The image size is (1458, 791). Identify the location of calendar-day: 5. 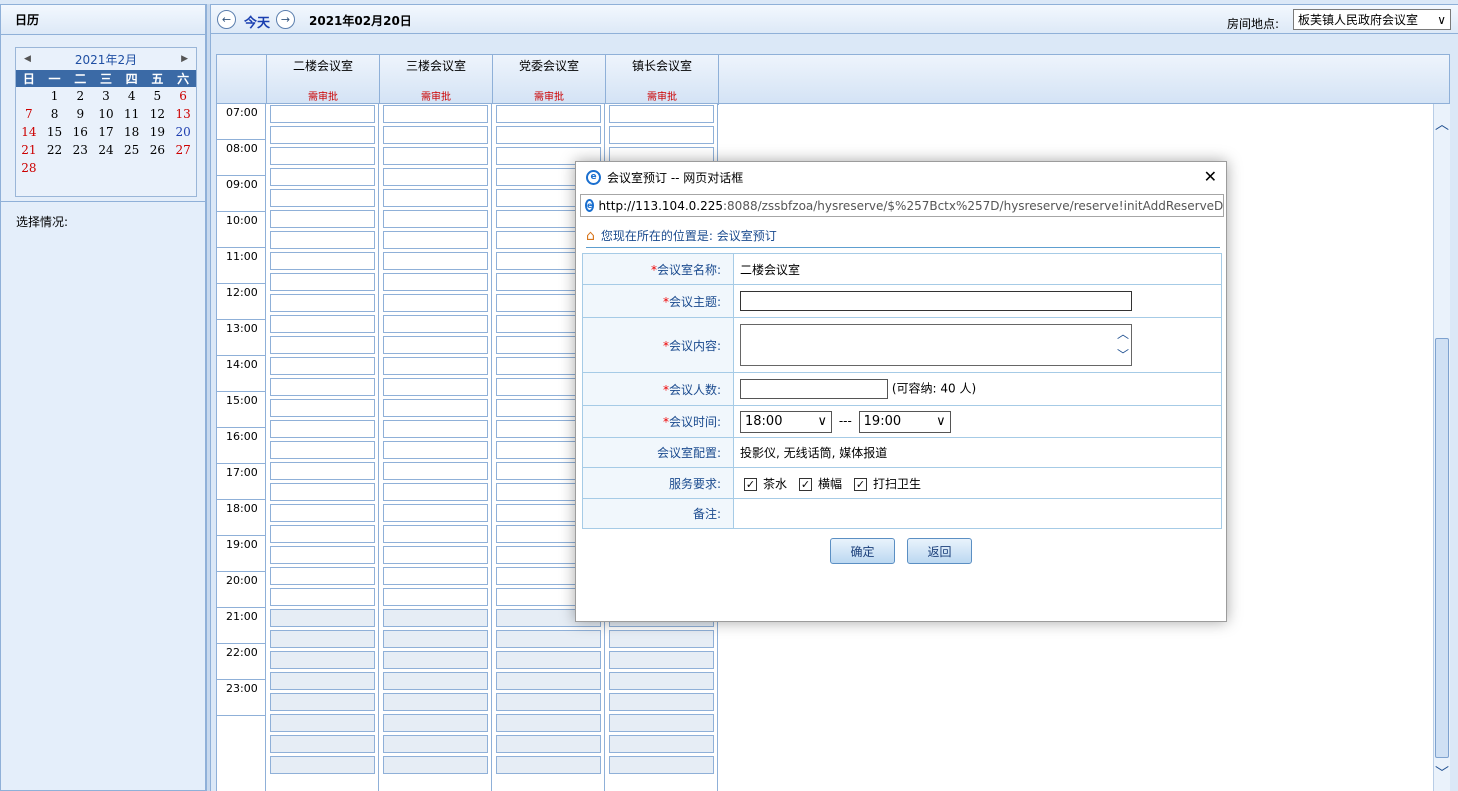
(158, 96).